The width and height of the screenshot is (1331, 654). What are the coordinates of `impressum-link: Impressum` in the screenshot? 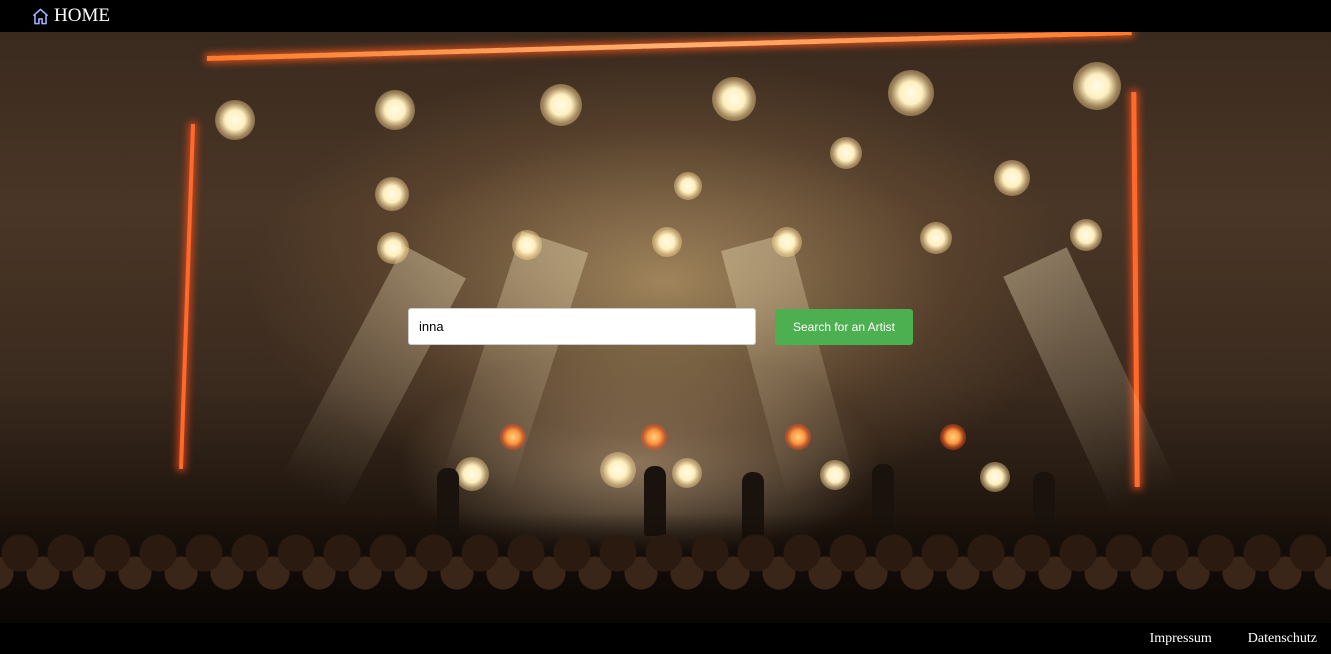 It's located at (1181, 639).